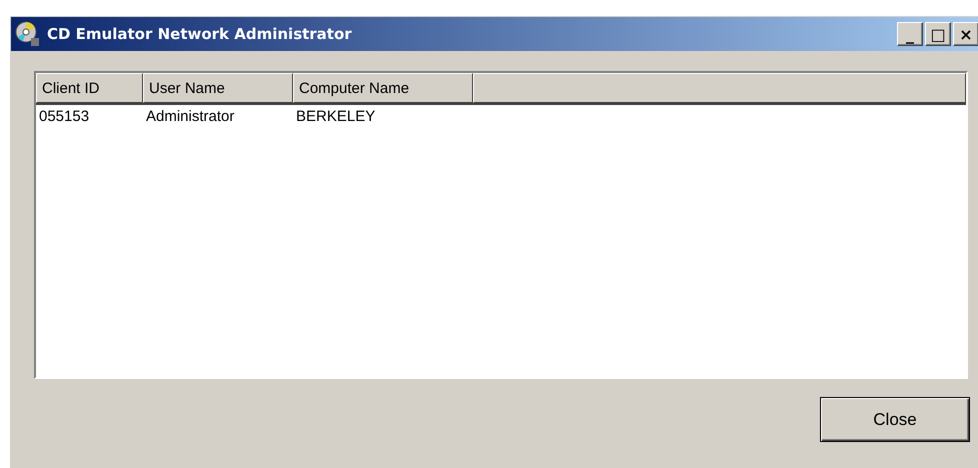  I want to click on close-button: Close, so click(895, 419).